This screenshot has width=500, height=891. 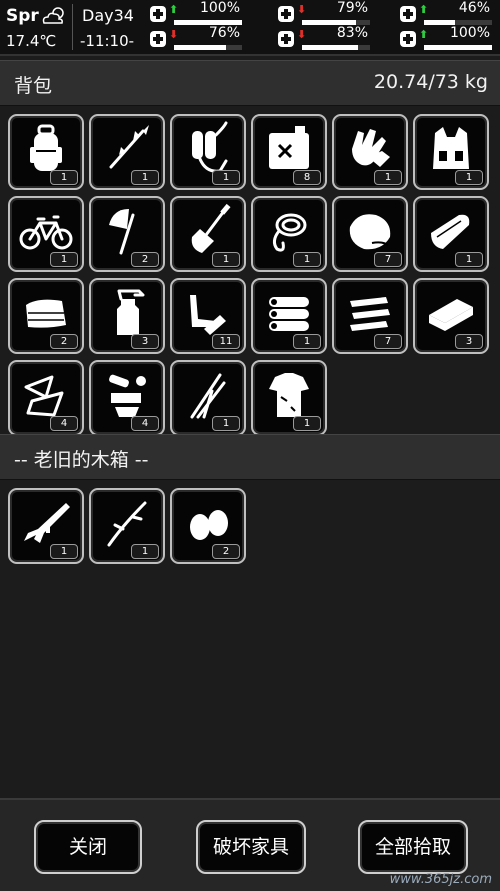 I want to click on watermark: www.365jz.com, so click(x=440, y=879).